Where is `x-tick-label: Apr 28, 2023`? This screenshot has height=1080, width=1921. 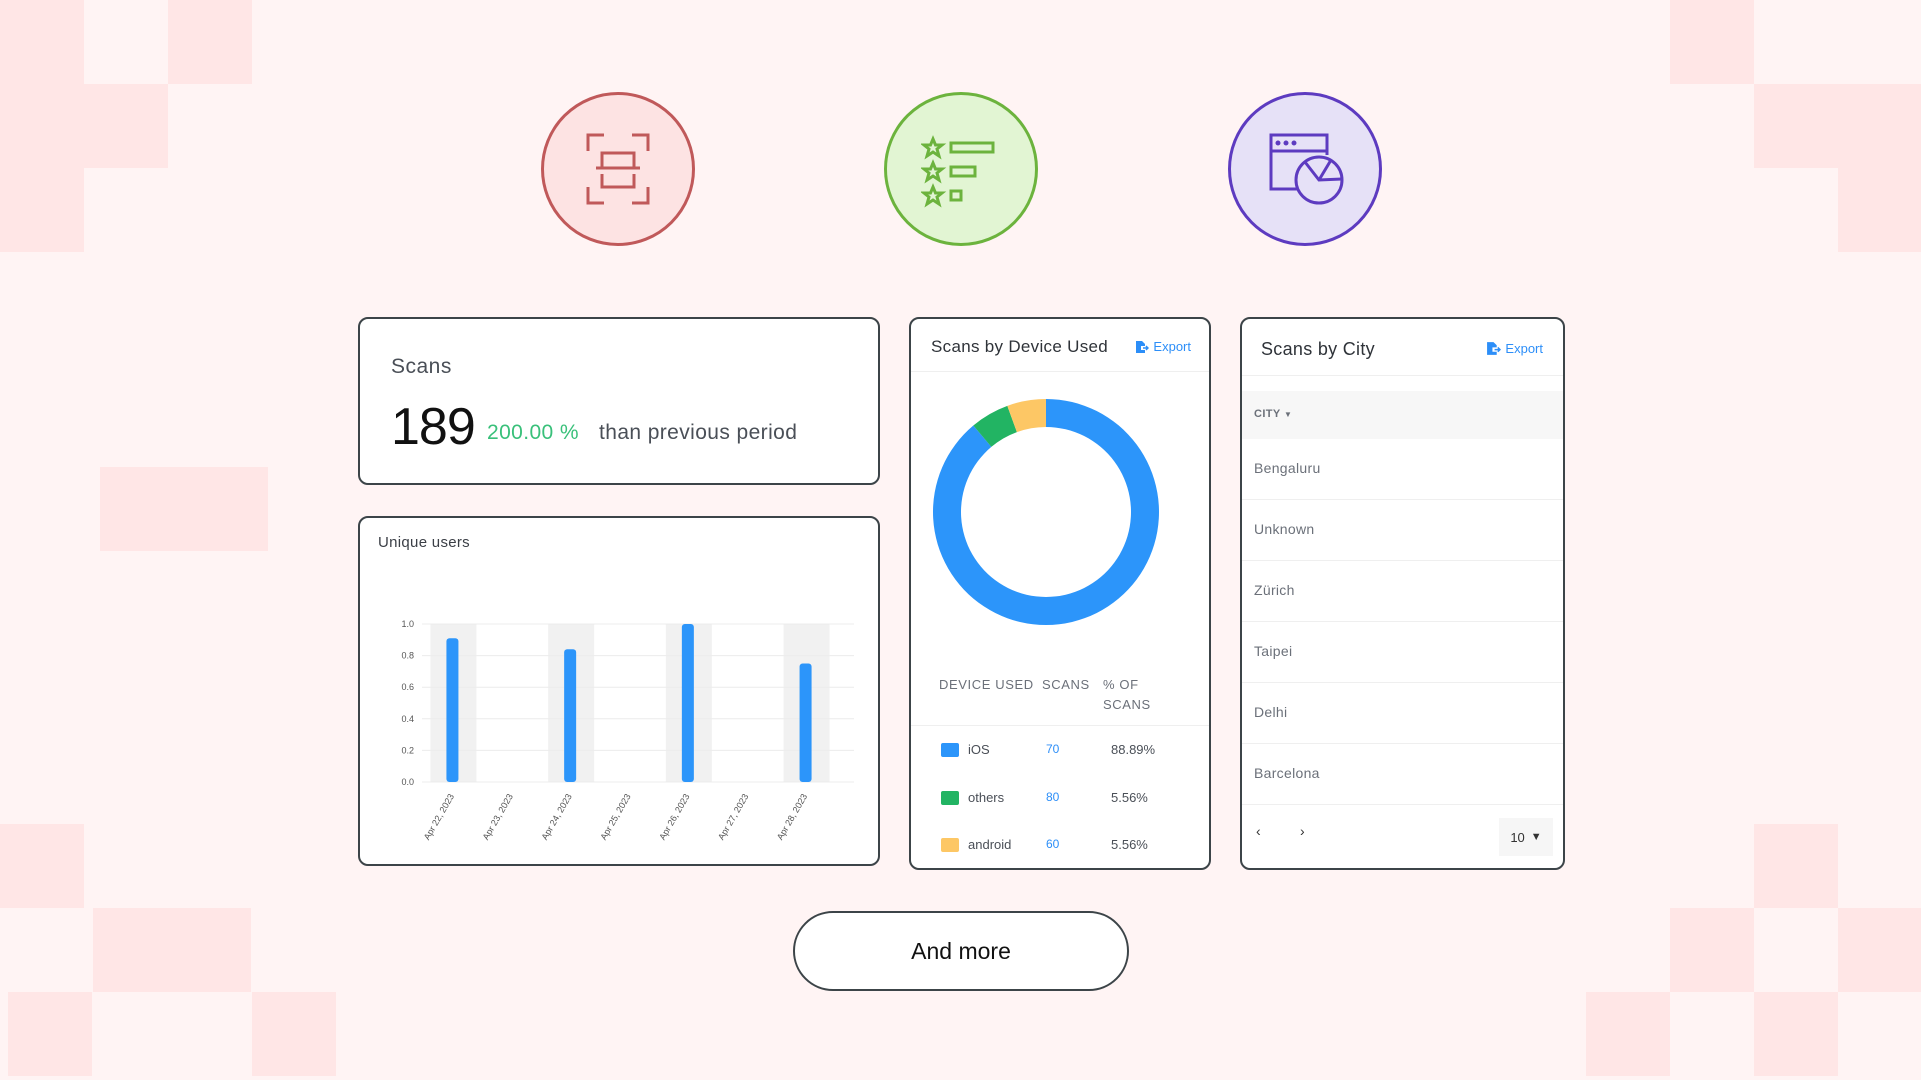 x-tick-label: Apr 28, 2023 is located at coordinates (792, 817).